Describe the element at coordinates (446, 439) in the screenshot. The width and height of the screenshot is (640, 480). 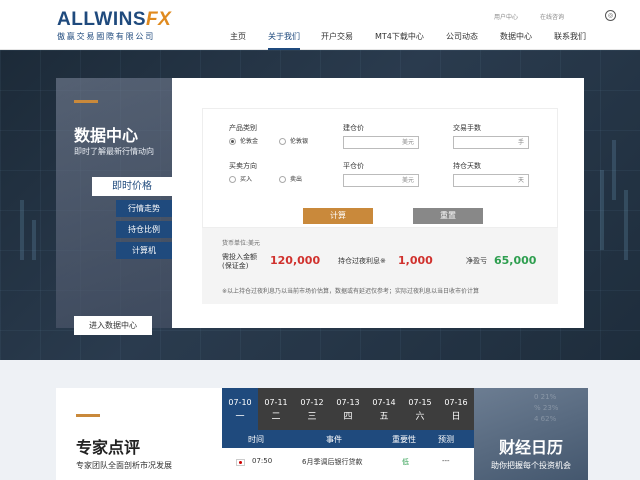
I see `col-forecast: 预测` at that location.